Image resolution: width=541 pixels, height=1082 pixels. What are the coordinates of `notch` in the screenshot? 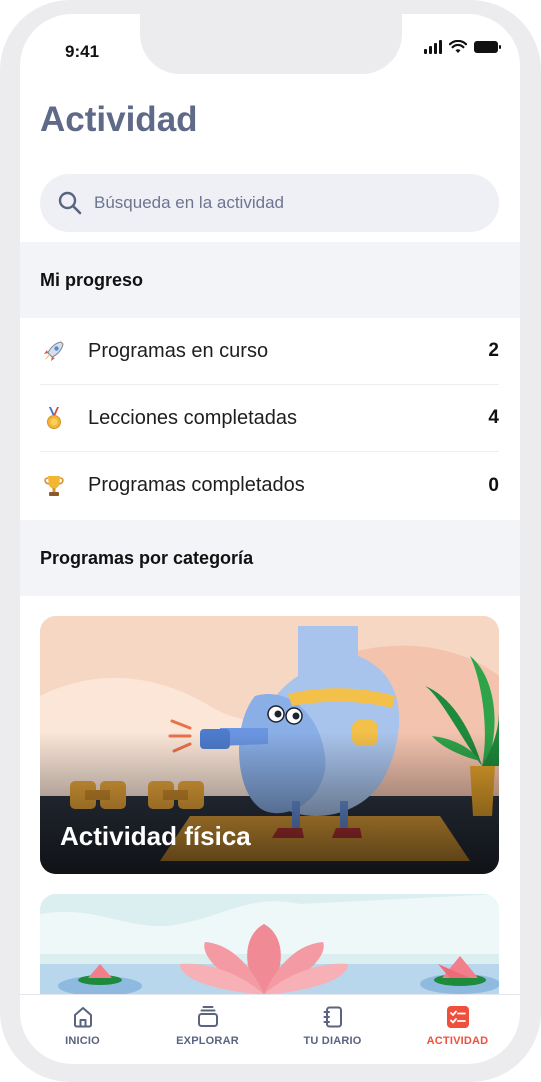 It's located at (271, 44).